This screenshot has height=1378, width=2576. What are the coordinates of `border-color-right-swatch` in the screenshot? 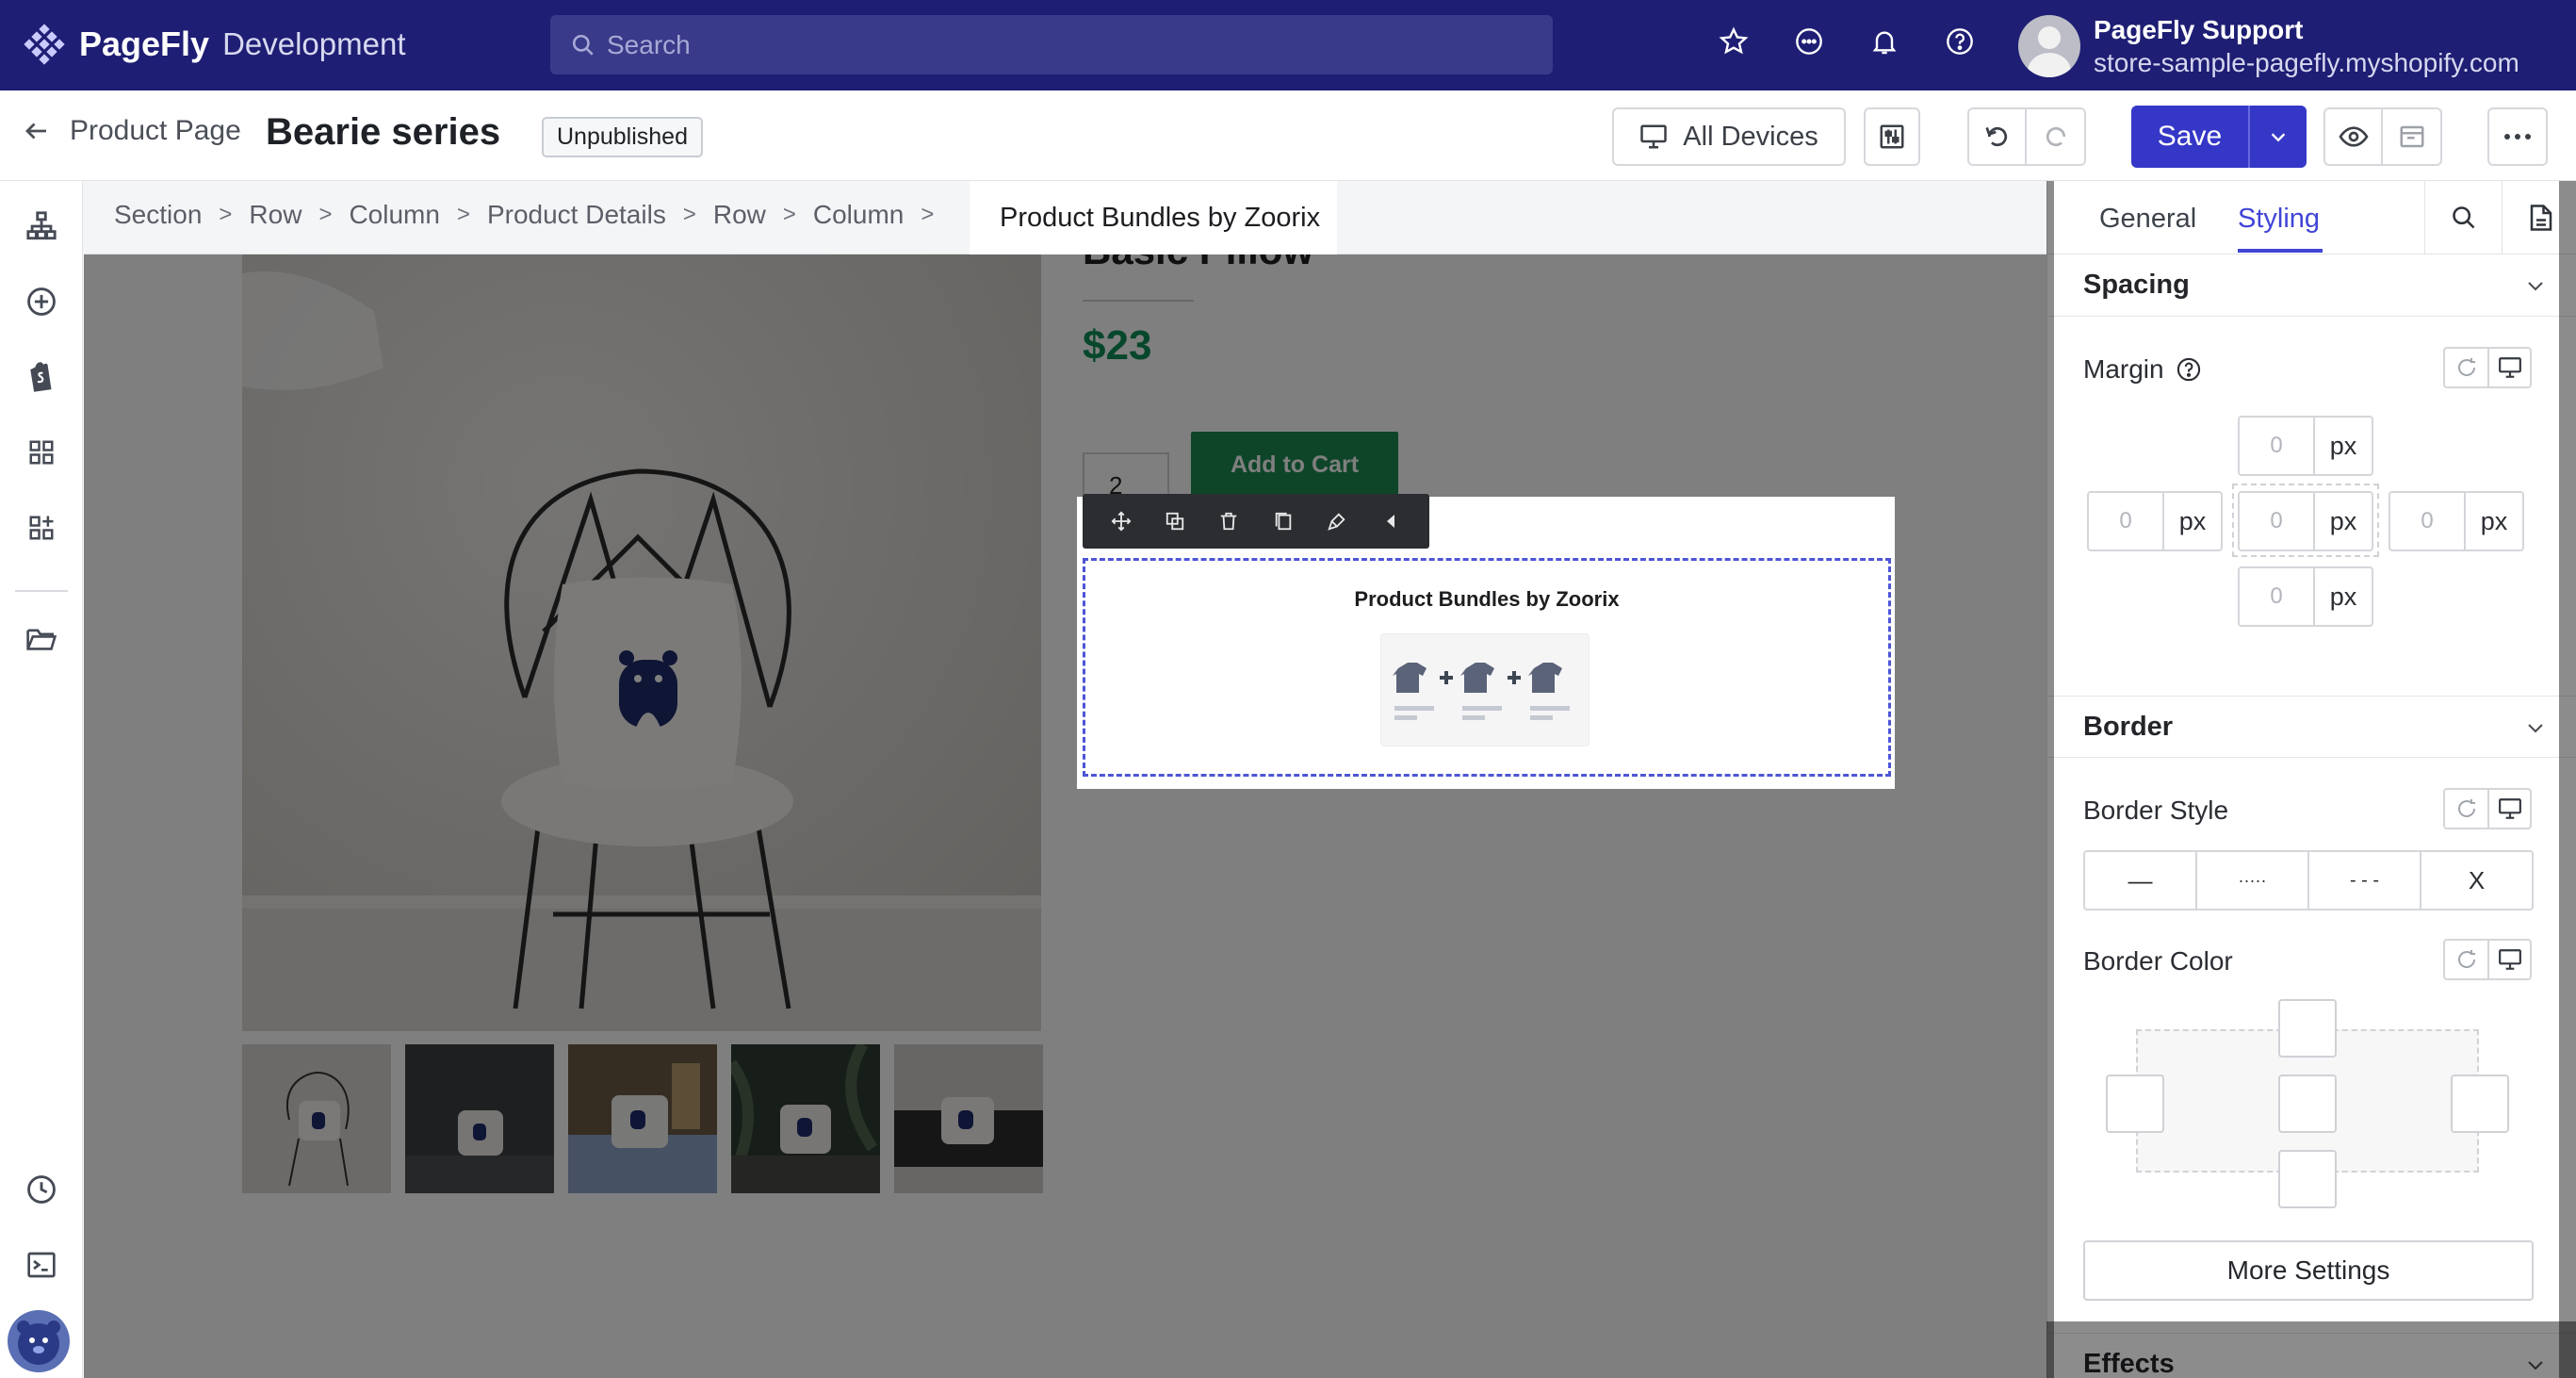 It's located at (2480, 1104).